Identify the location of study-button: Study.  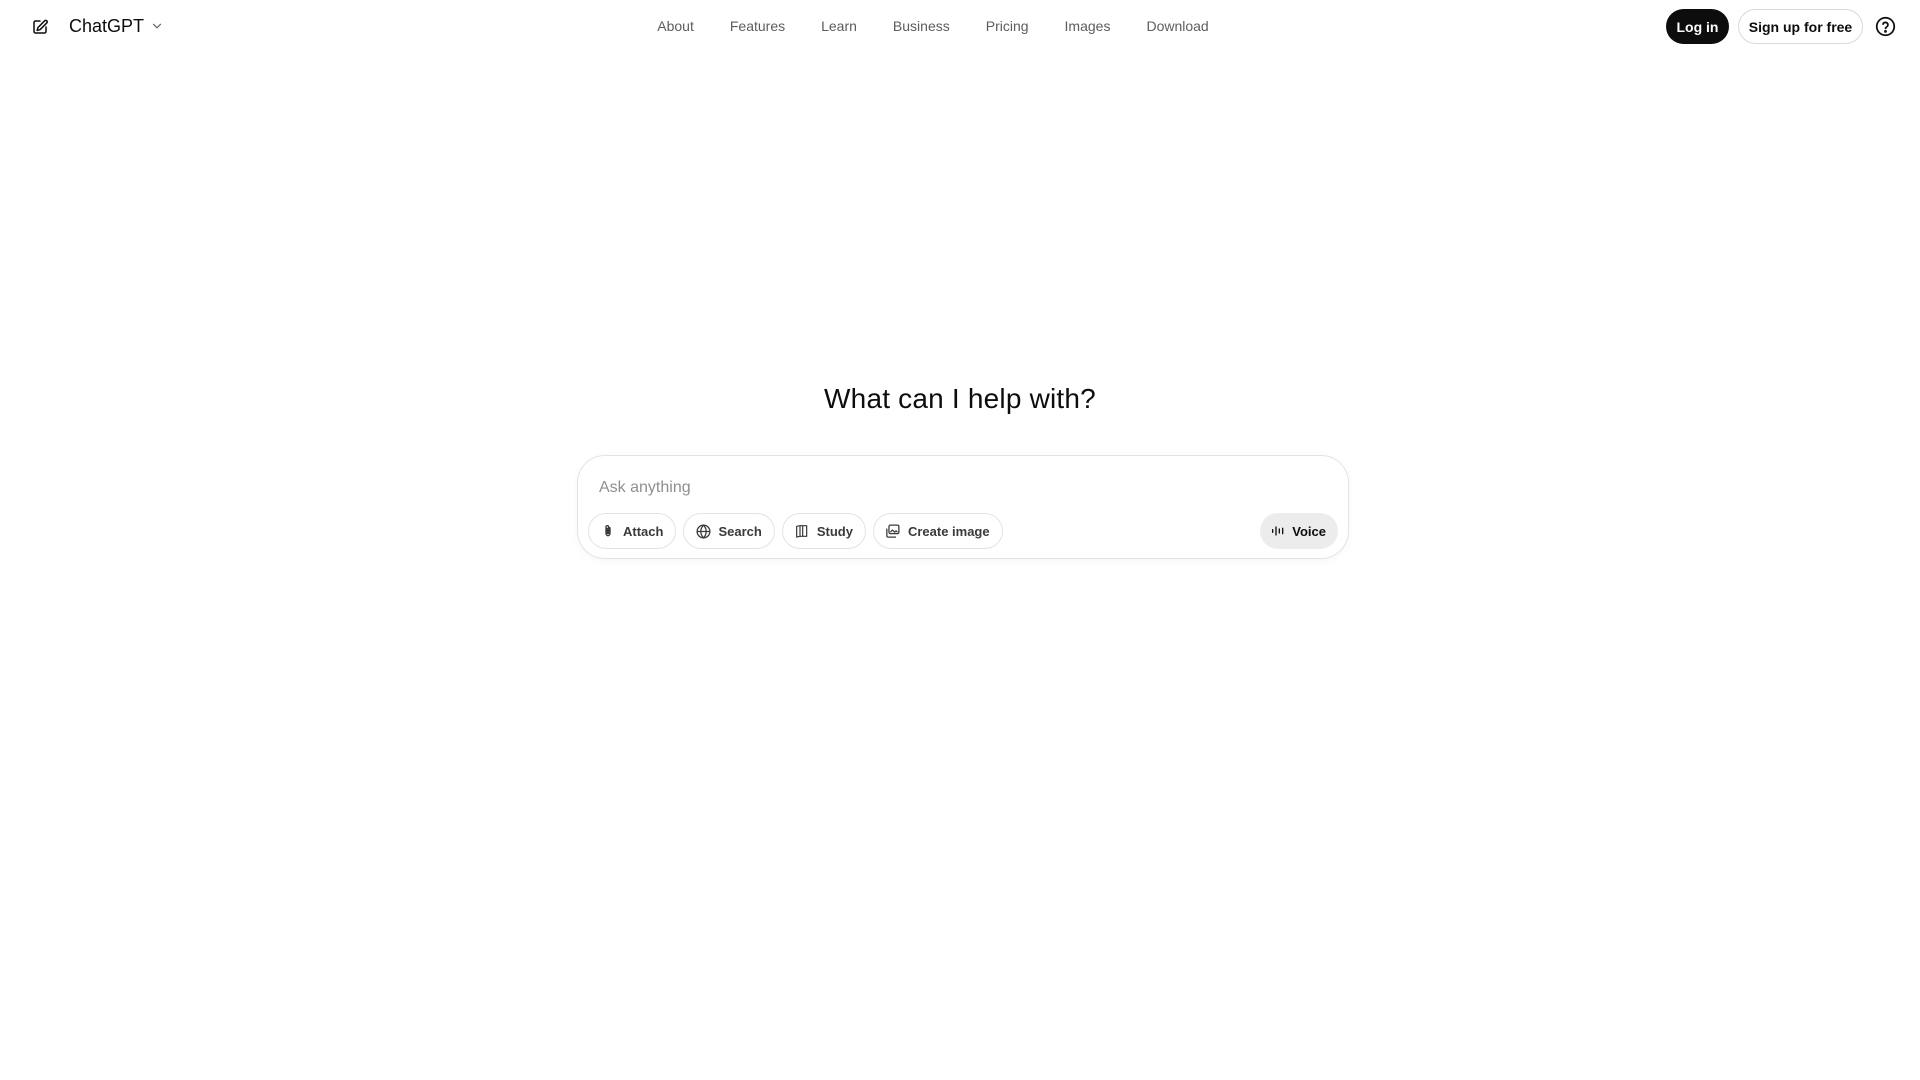
(823, 531).